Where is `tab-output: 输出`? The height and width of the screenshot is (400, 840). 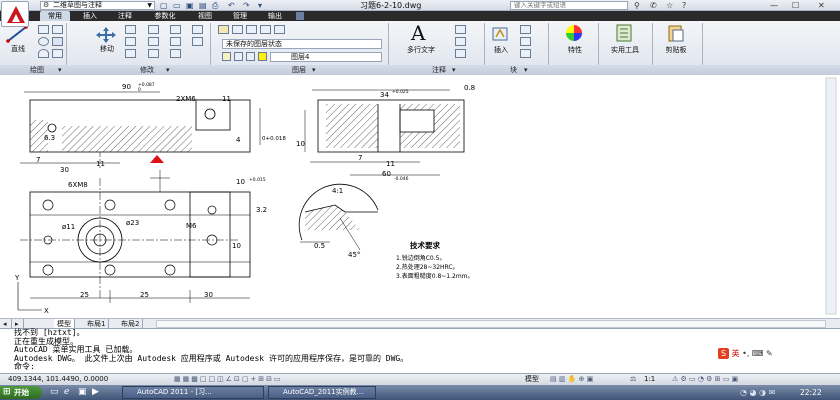
tab-output: 输出 is located at coordinates (275, 16).